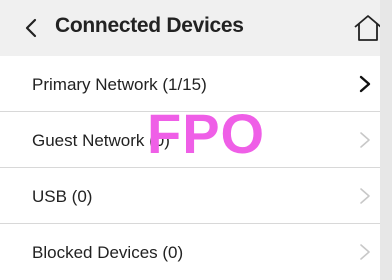  I want to click on list-item-label: Blocked Devices (0), so click(108, 252).